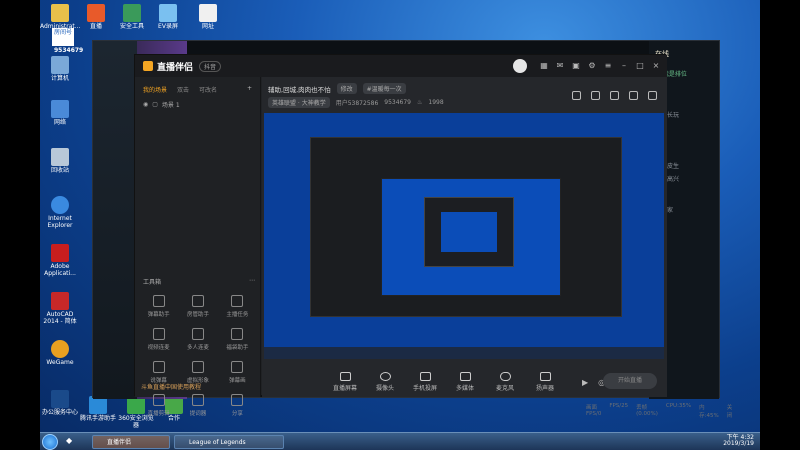 This screenshot has width=800, height=450. Describe the element at coordinates (69, 440) in the screenshot. I see `taskbar-pin-icon: ◆` at that location.